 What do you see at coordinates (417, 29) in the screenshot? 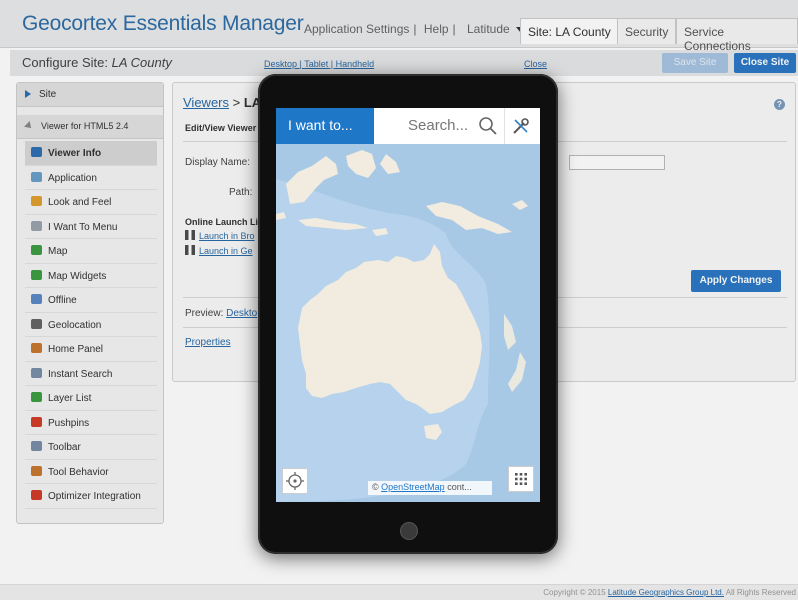
I see `top-menu: Application Settings | Help | Latitude` at bounding box center [417, 29].